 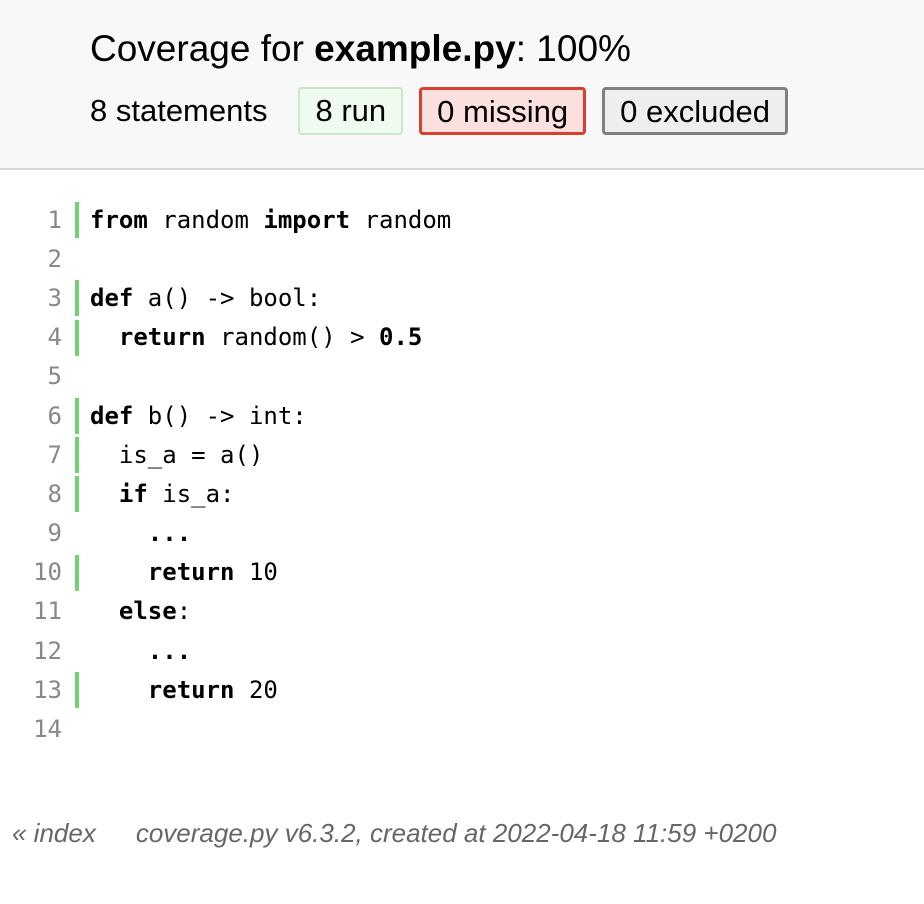 I want to click on code-text: def b() -> int:, so click(x=198, y=416).